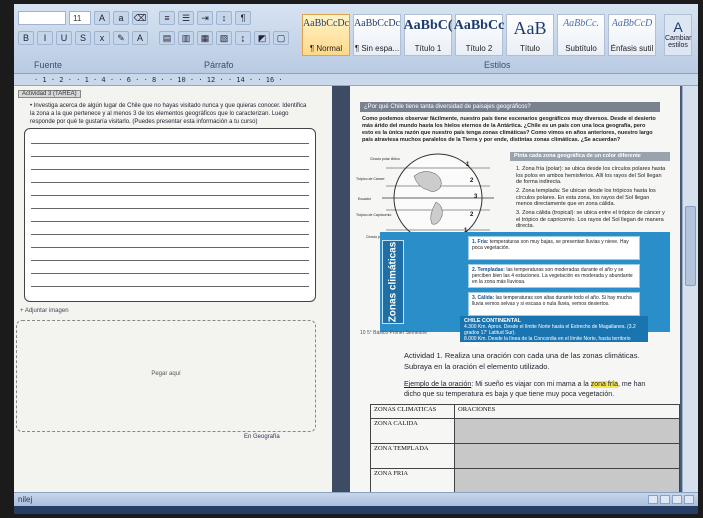  What do you see at coordinates (121, 18) in the screenshot?
I see `shrink-font-icon: a` at bounding box center [121, 18].